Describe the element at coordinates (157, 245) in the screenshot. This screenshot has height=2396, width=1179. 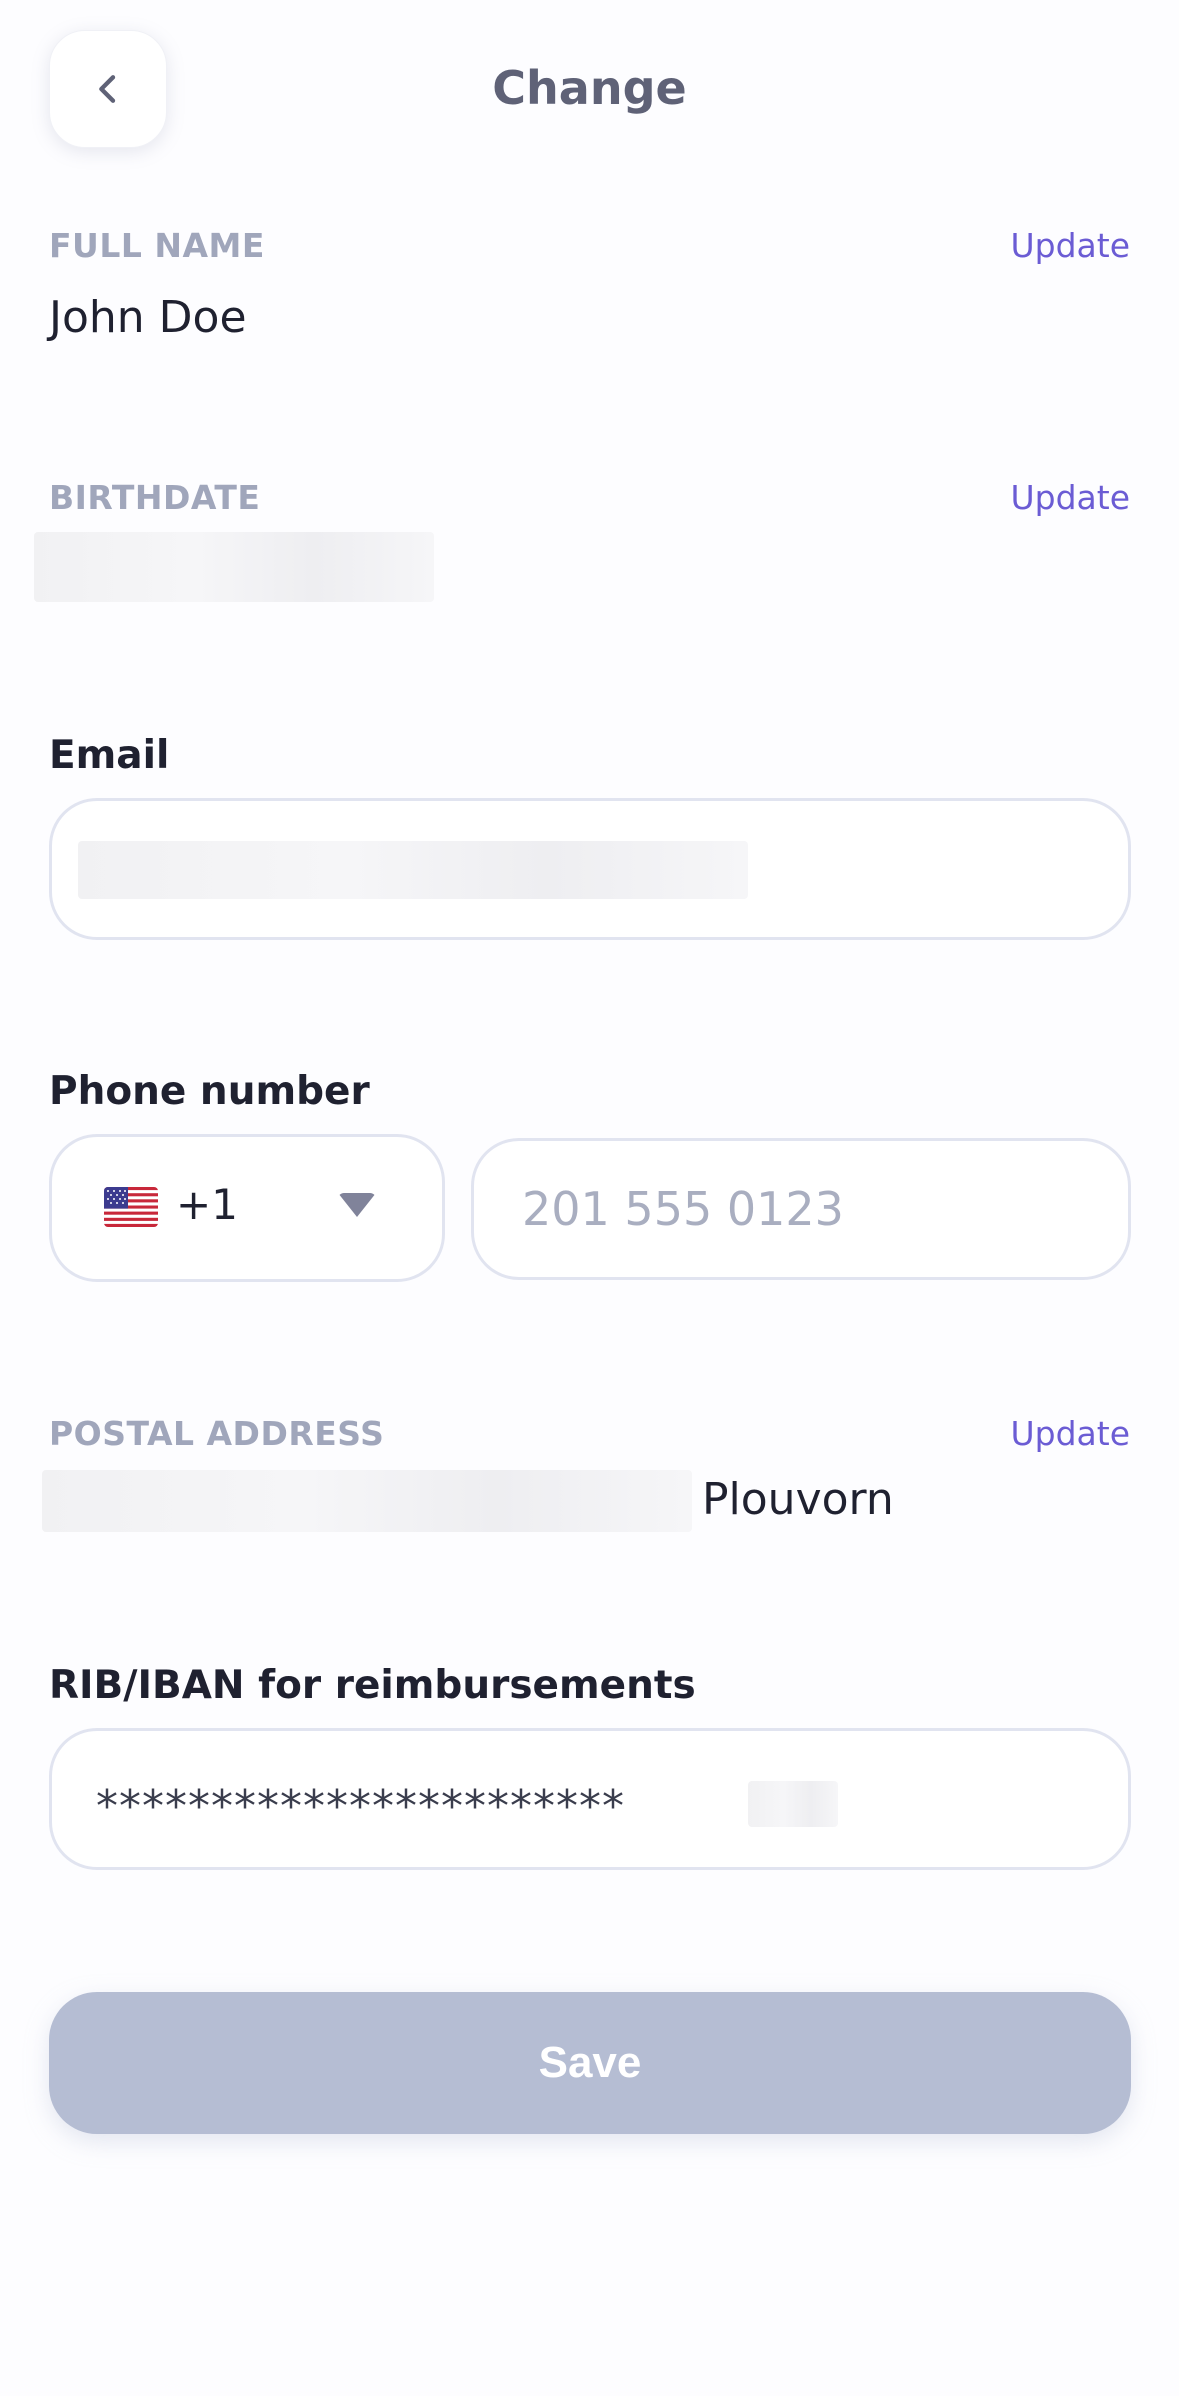
I see `full-name-label: FULL NAME` at that location.